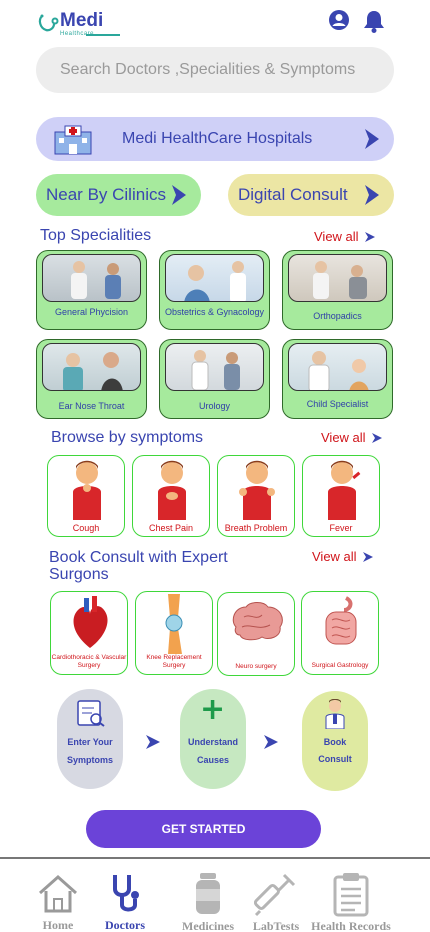  What do you see at coordinates (340, 665) in the screenshot?
I see `surgery-label: Surgical Gastrology` at bounding box center [340, 665].